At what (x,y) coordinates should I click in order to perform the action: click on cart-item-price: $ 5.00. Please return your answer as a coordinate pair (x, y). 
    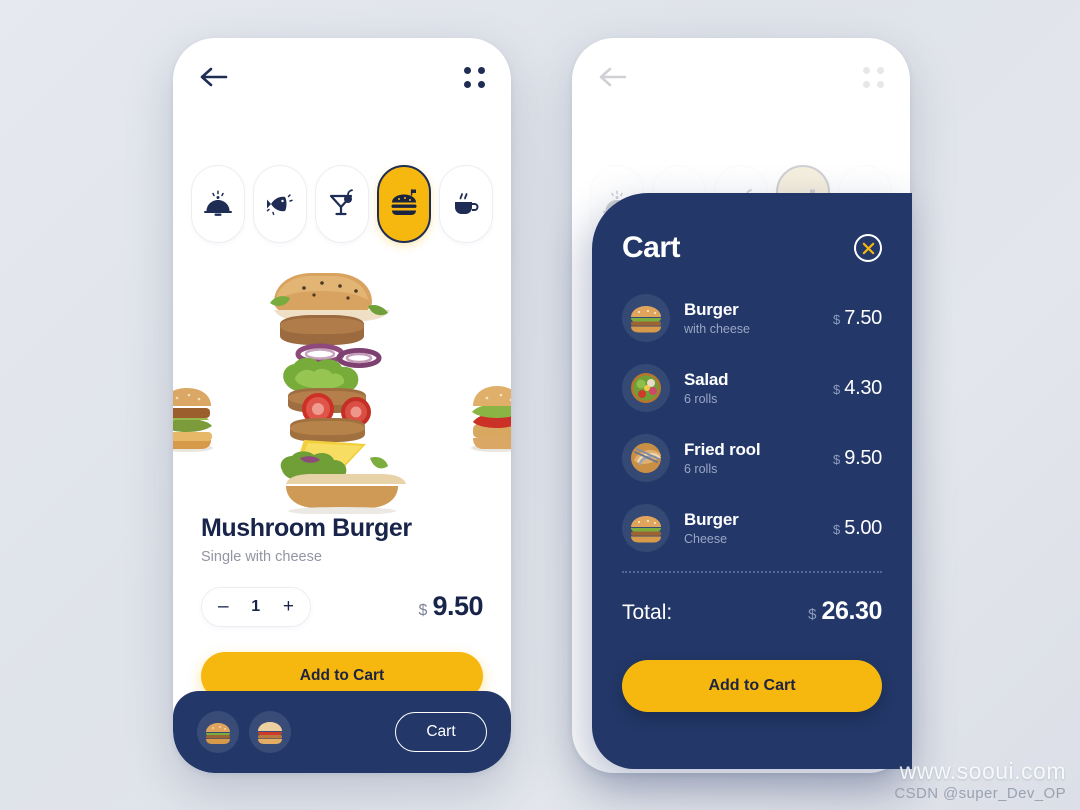
    Looking at the image, I should click on (857, 528).